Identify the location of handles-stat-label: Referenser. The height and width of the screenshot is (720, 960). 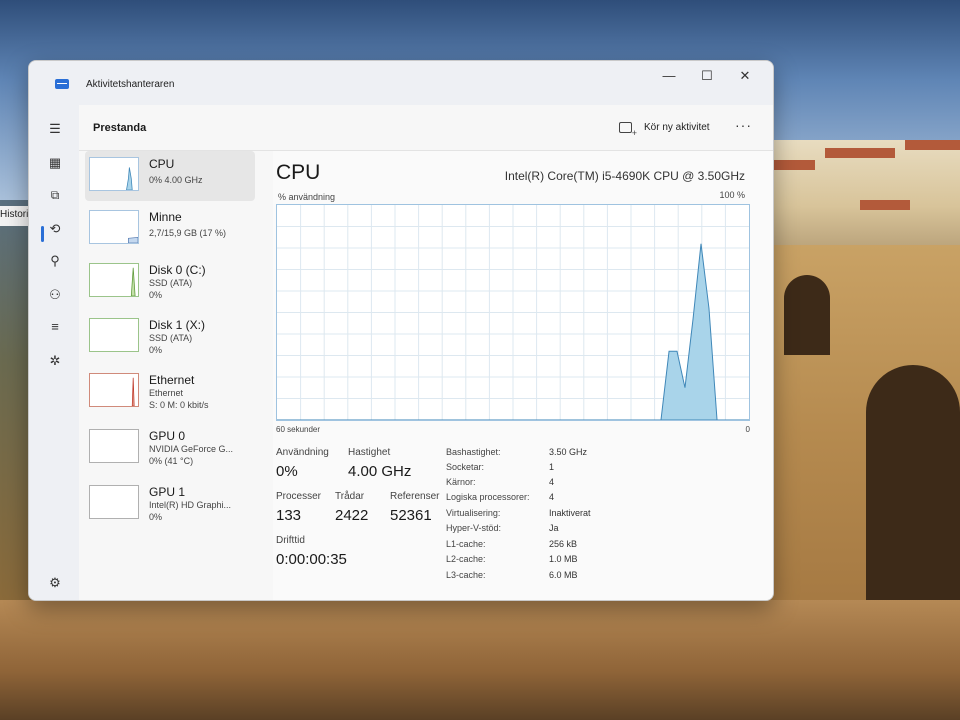
(415, 496).